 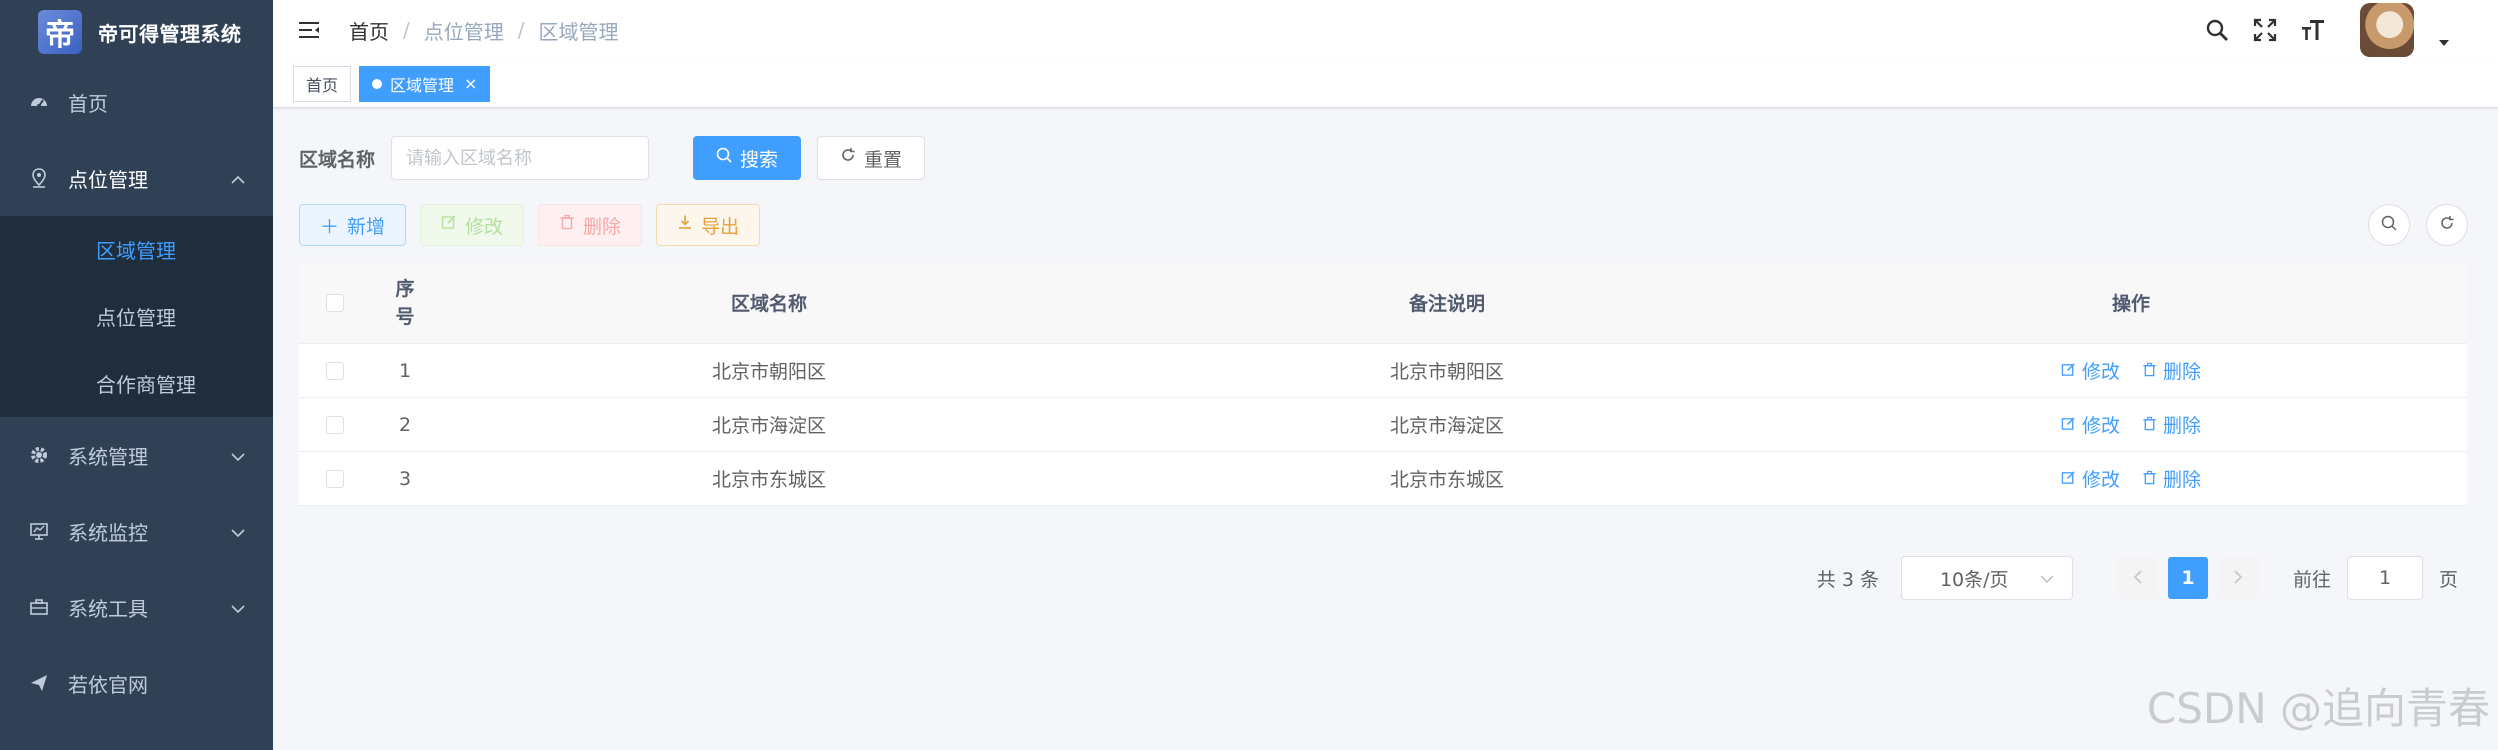 What do you see at coordinates (2217, 30) in the screenshot?
I see `search-icon` at bounding box center [2217, 30].